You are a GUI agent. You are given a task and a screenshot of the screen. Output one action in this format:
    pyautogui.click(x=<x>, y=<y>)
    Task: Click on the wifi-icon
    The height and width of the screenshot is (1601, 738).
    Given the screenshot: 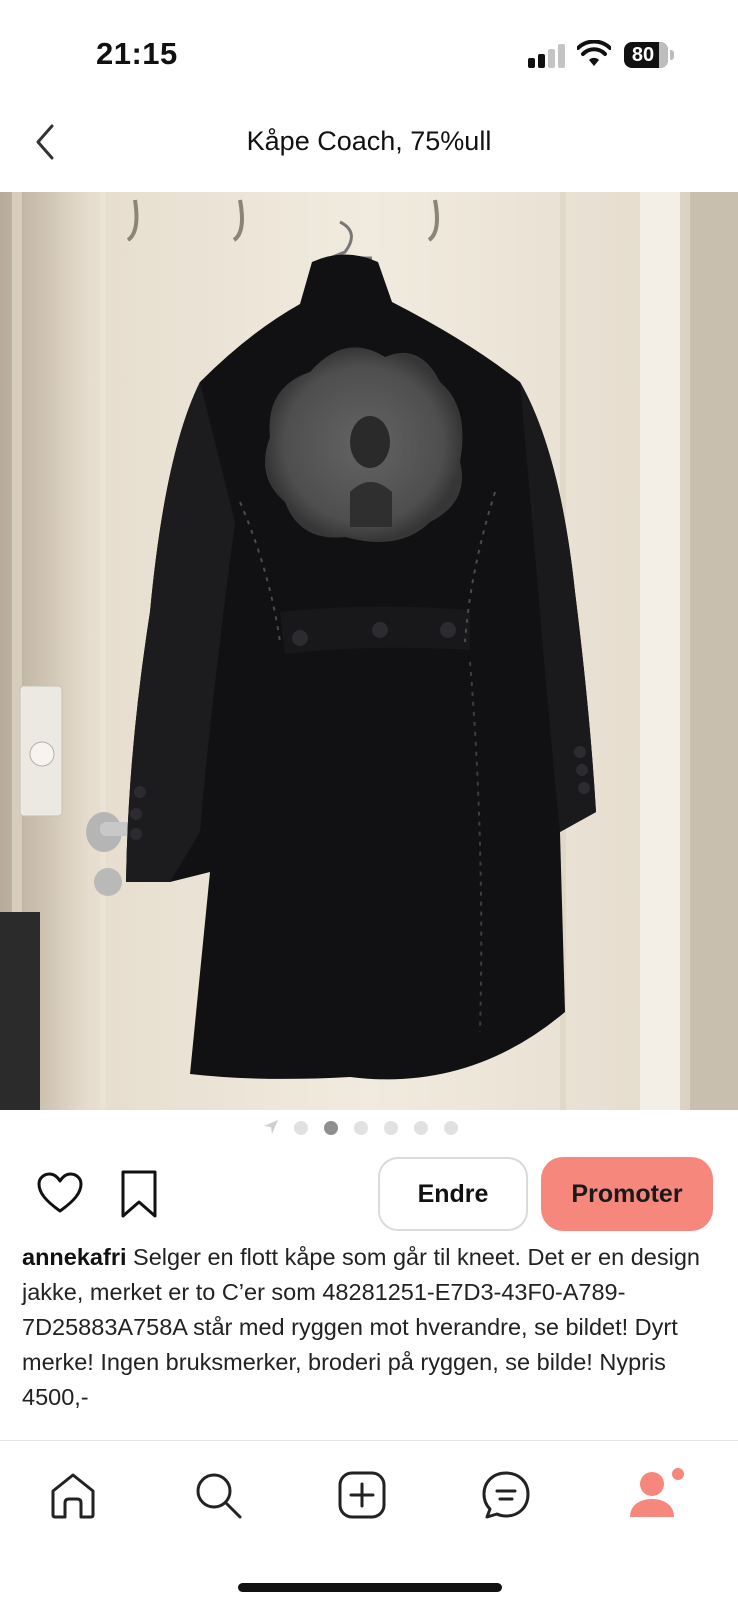 What is the action you would take?
    pyautogui.click(x=594, y=53)
    